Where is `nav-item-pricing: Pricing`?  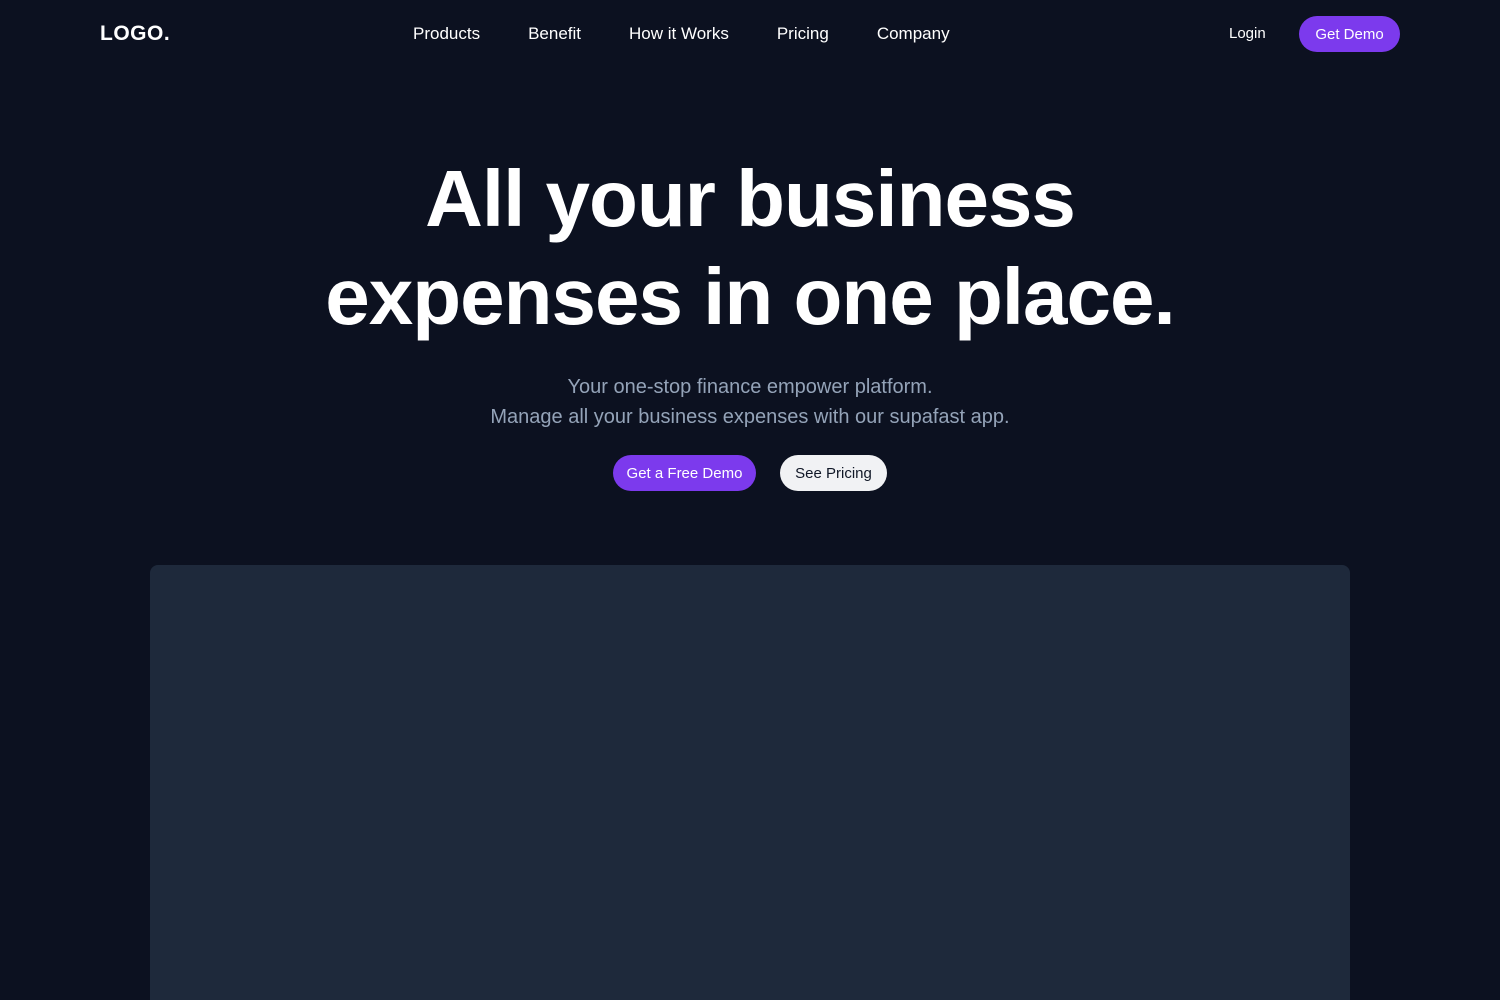
nav-item-pricing: Pricing is located at coordinates (803, 34).